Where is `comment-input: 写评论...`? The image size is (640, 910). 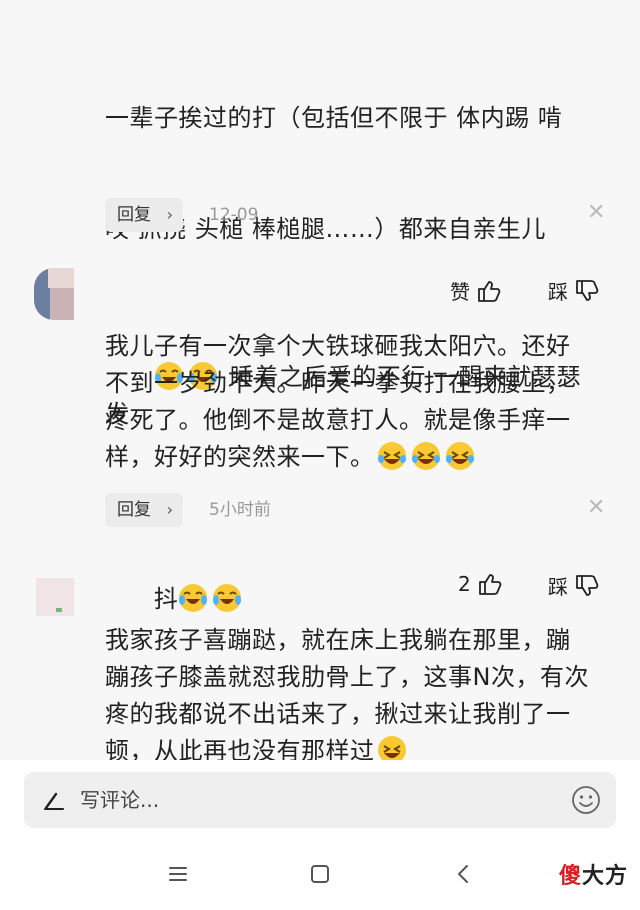
comment-input: 写评论... is located at coordinates (320, 800).